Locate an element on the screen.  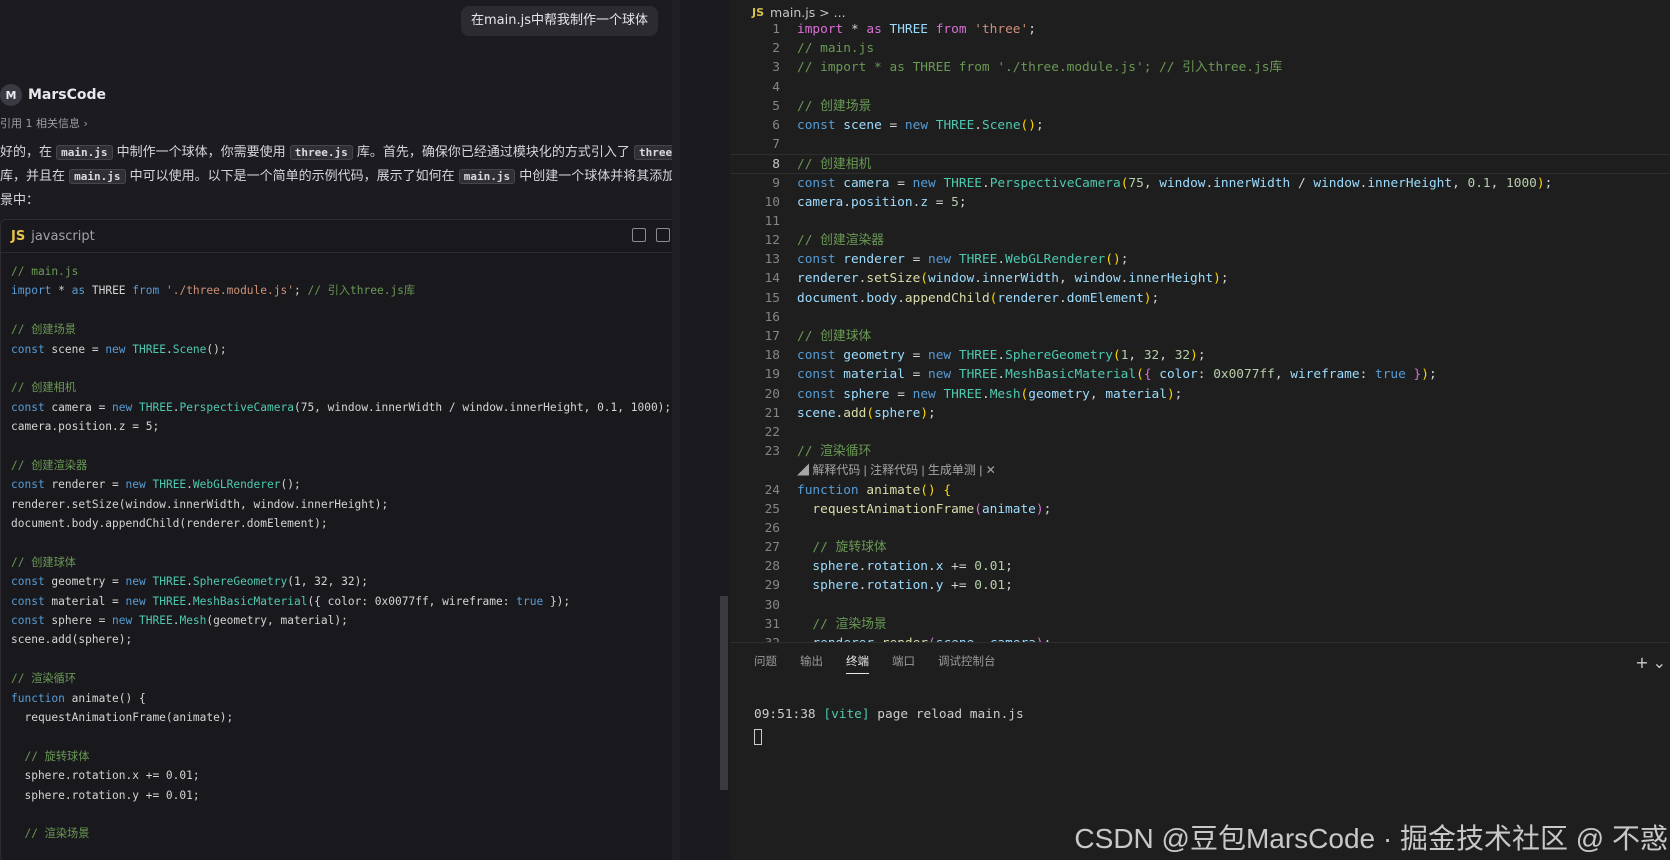
editor-line: 22 is located at coordinates (1200, 432).